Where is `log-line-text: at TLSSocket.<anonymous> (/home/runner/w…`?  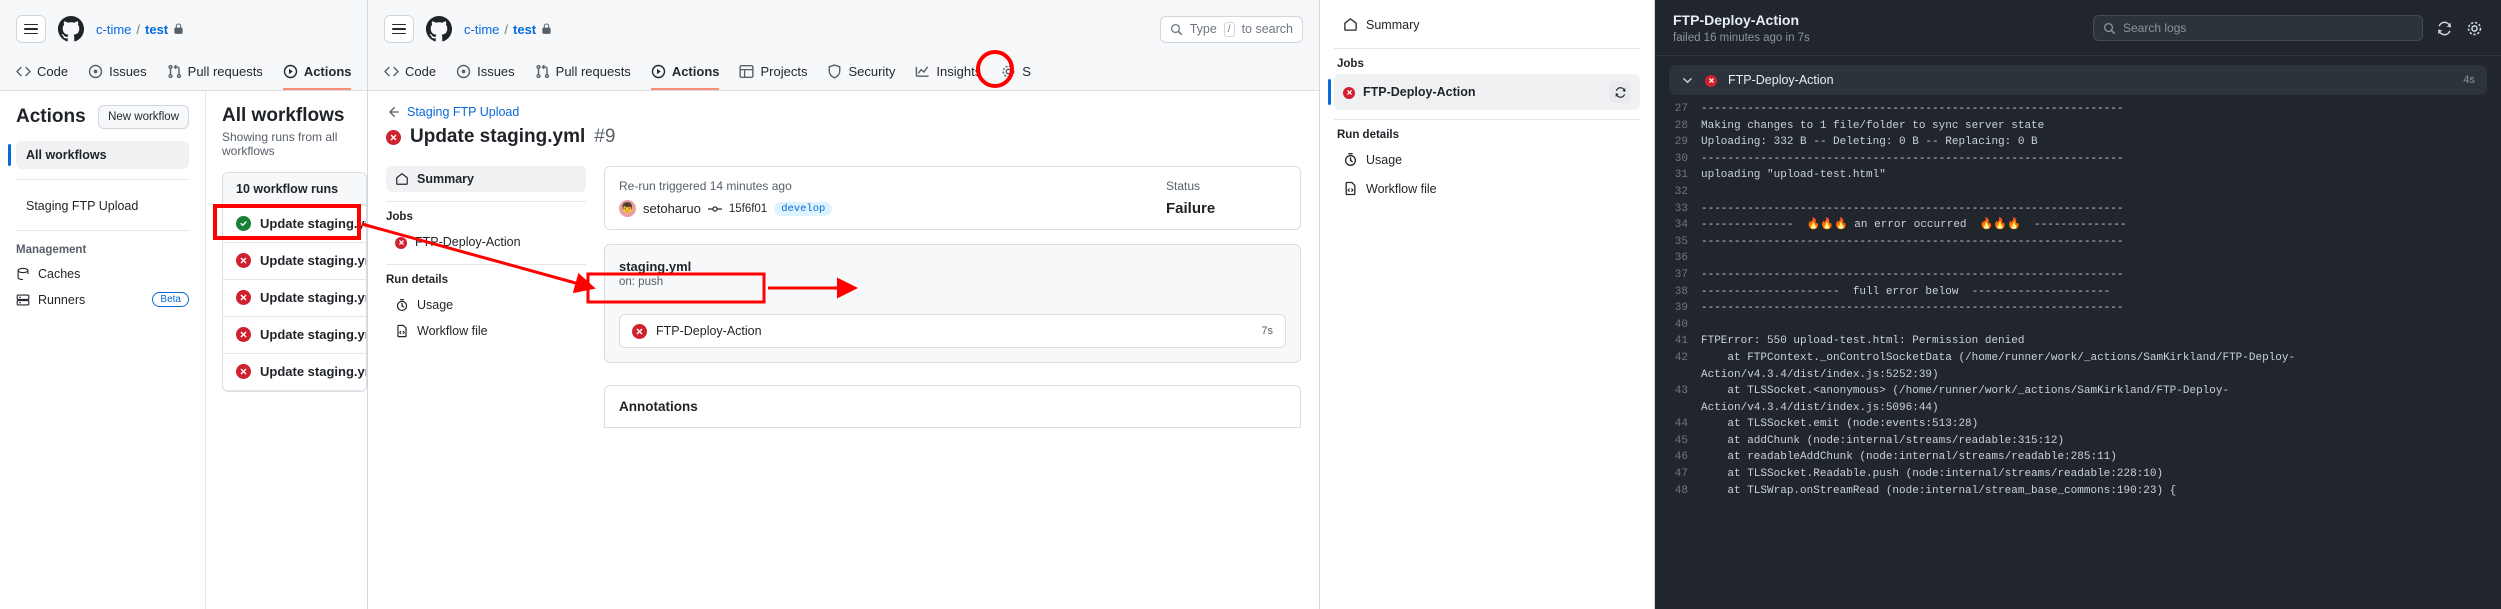 log-line-text: at TLSSocket.<anonymous> (/home/runner/w… is located at coordinates (1965, 391).